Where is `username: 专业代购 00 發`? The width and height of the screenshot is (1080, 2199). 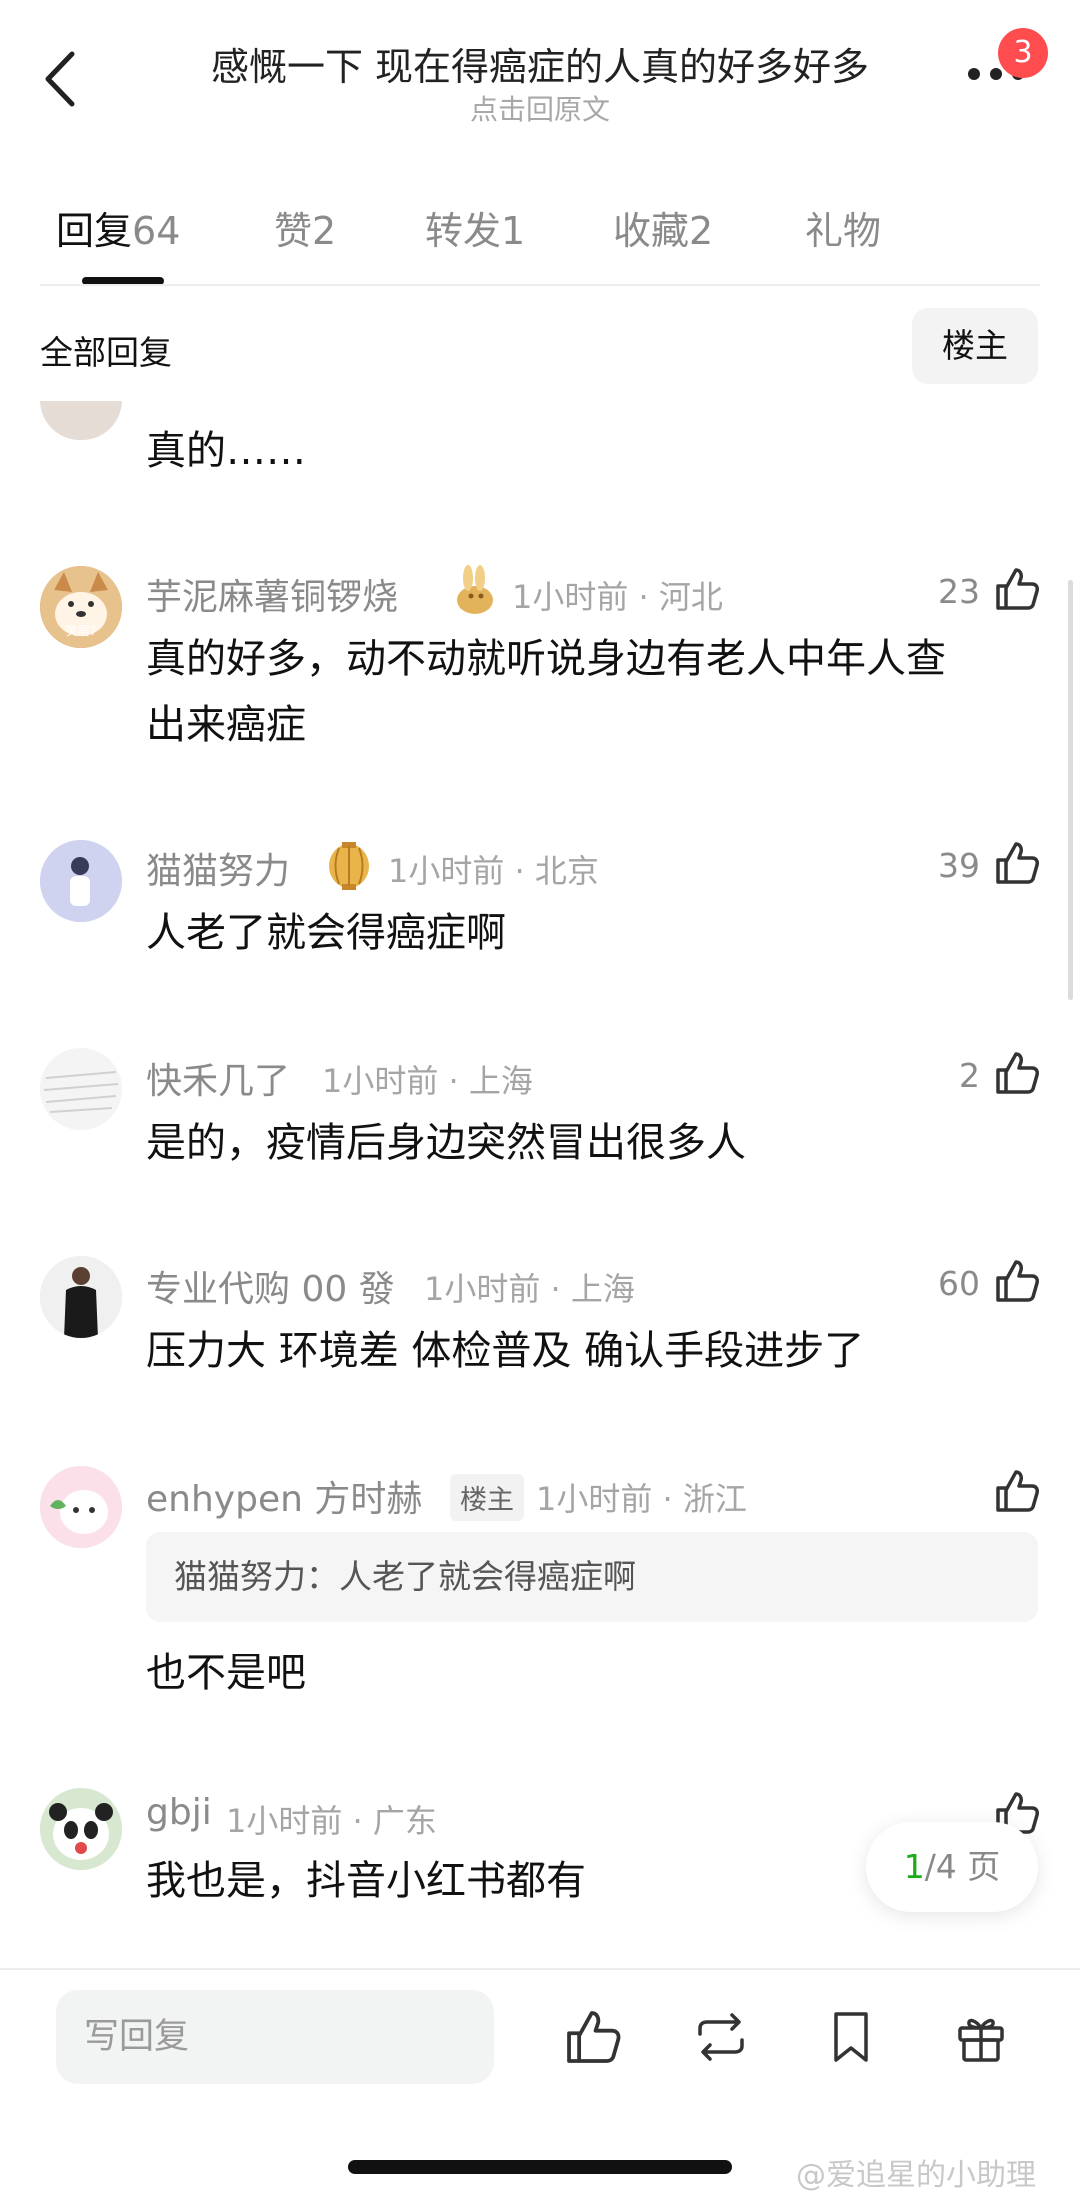 username: 专业代购 00 發 is located at coordinates (270, 1286).